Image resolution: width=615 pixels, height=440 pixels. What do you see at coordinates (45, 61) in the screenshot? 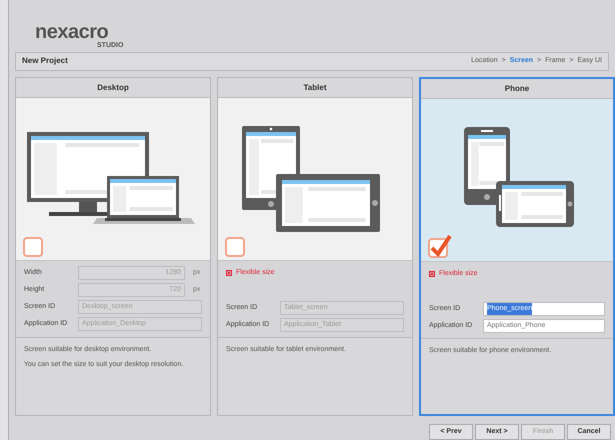
I see `page-title: New Project` at bounding box center [45, 61].